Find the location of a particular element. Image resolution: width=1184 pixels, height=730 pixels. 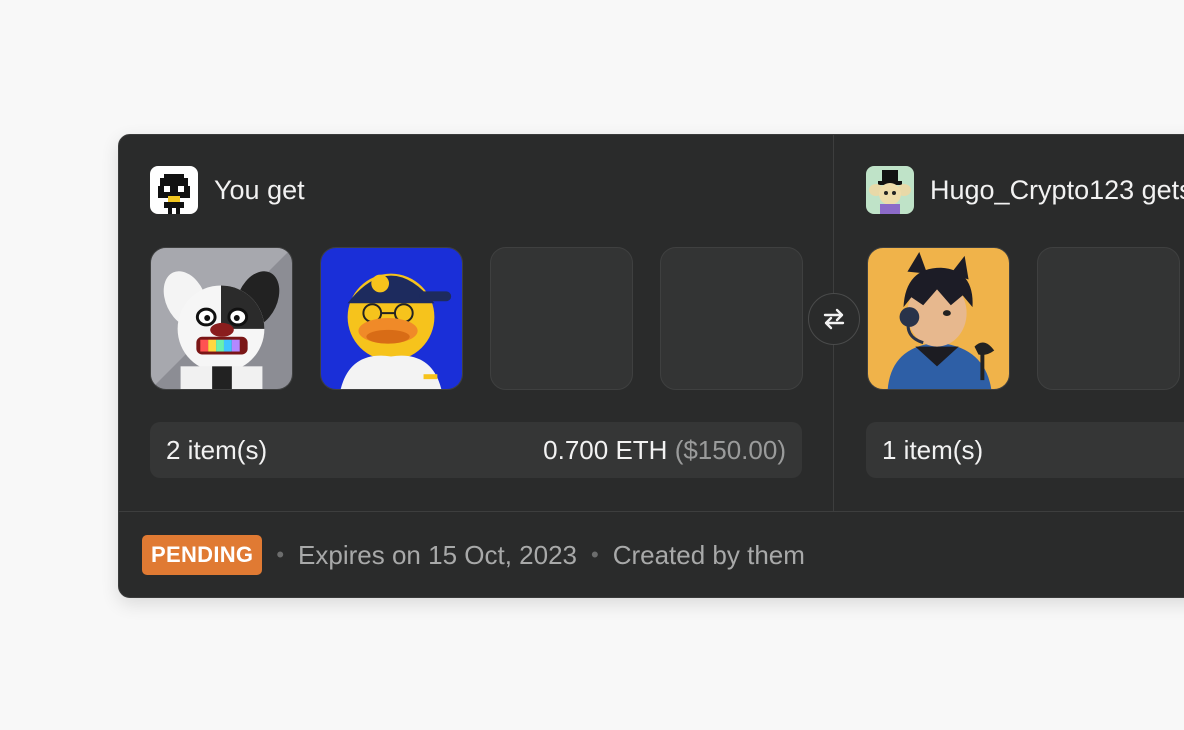

you-get-header: You get is located at coordinates (227, 190).